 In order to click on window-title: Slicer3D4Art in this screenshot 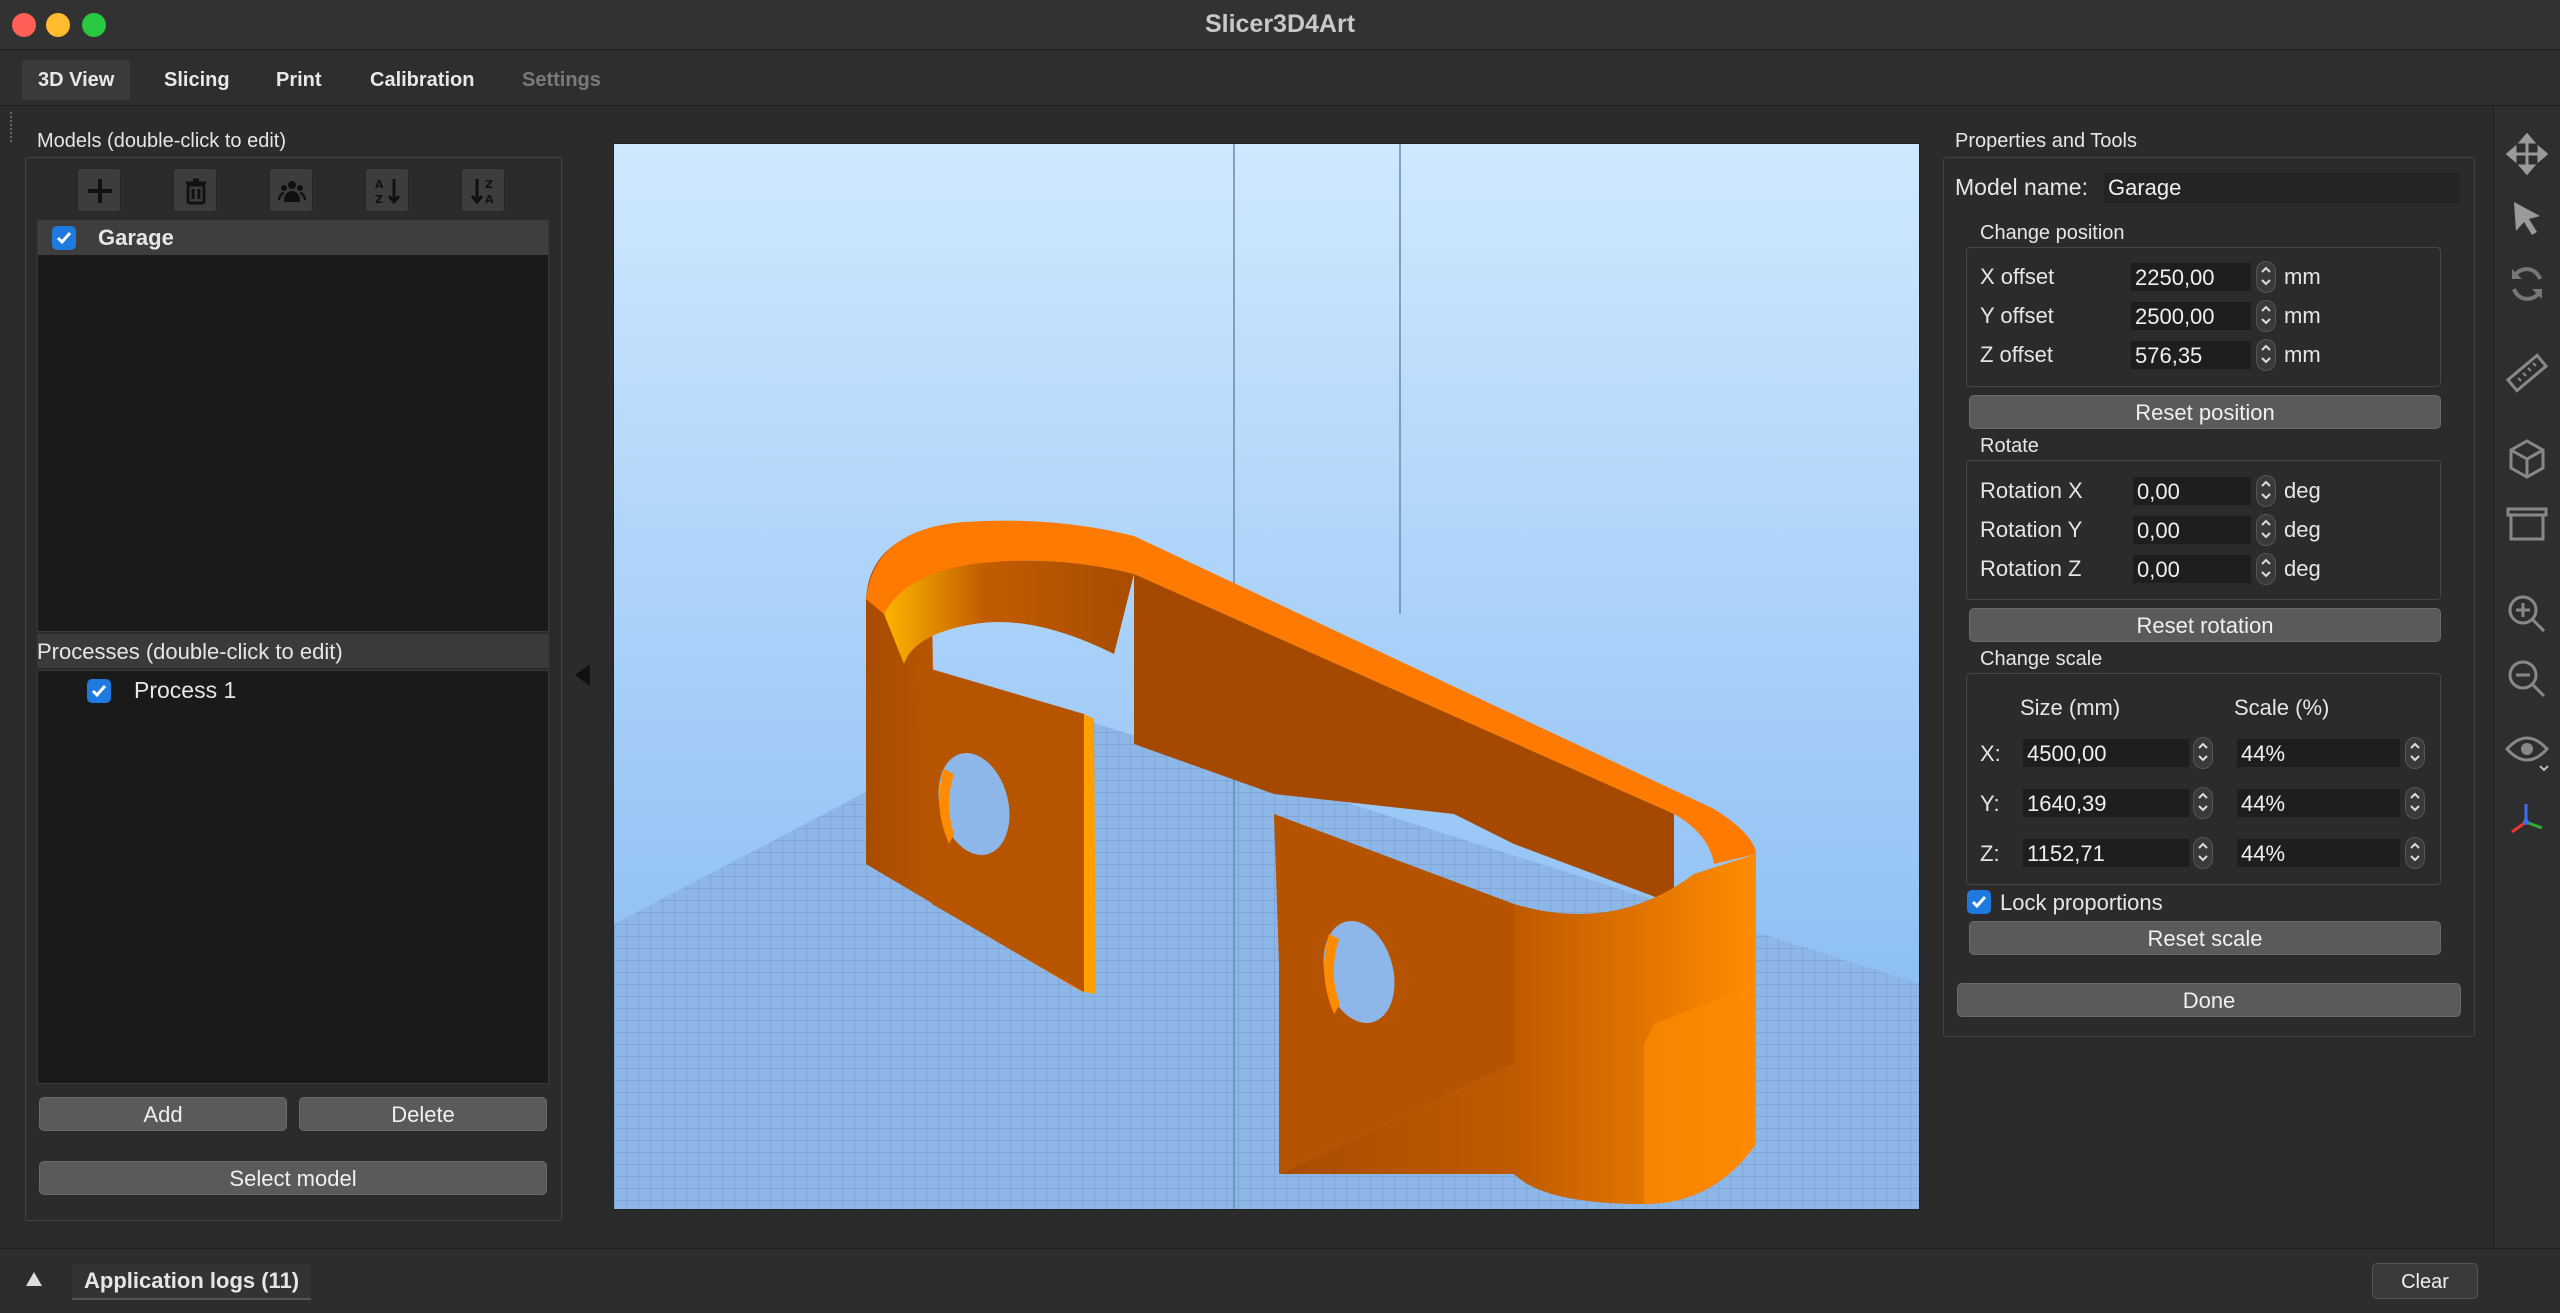, I will do `click(1280, 24)`.